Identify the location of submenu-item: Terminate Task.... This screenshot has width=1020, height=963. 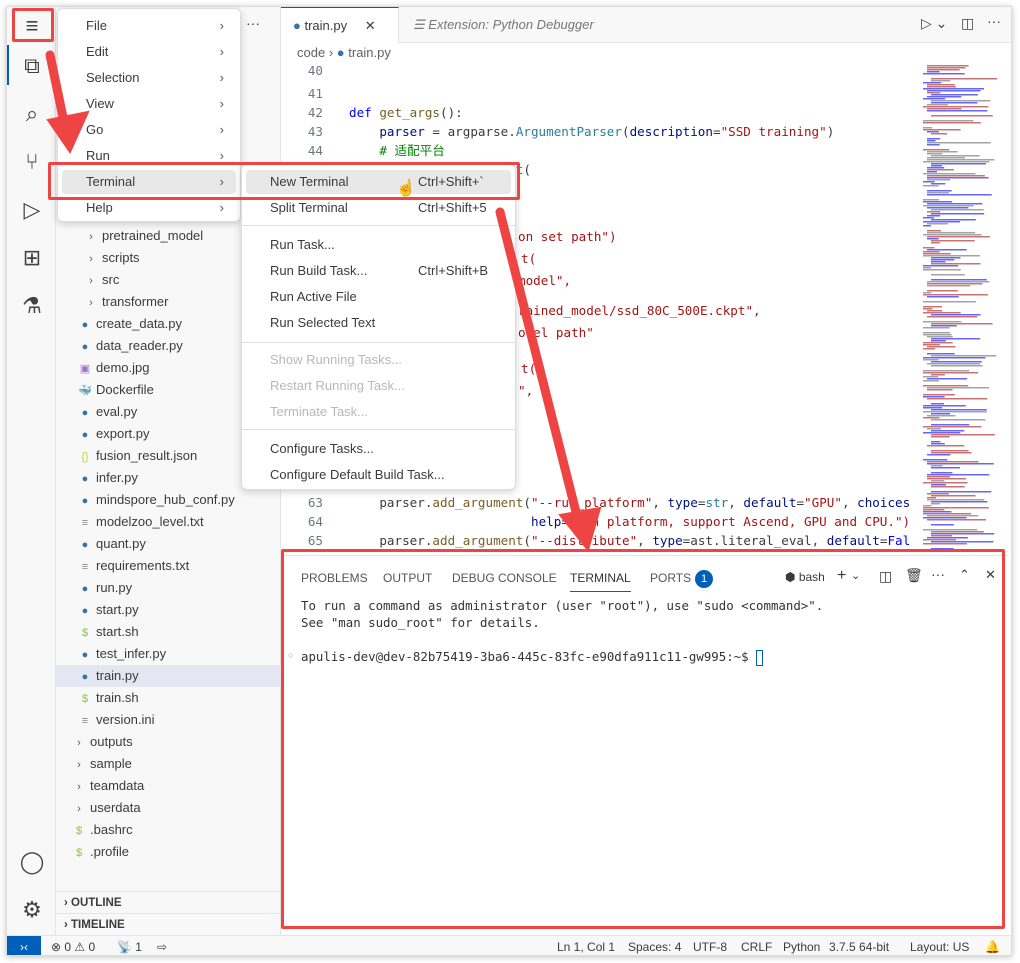
(378, 412).